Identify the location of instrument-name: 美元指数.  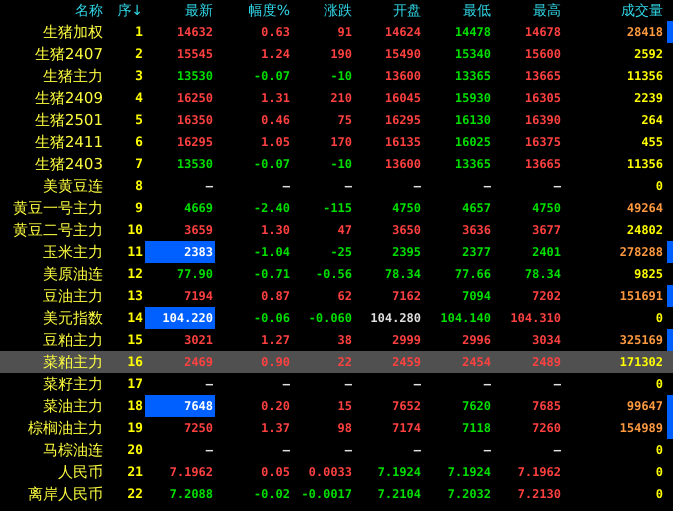
(52, 318).